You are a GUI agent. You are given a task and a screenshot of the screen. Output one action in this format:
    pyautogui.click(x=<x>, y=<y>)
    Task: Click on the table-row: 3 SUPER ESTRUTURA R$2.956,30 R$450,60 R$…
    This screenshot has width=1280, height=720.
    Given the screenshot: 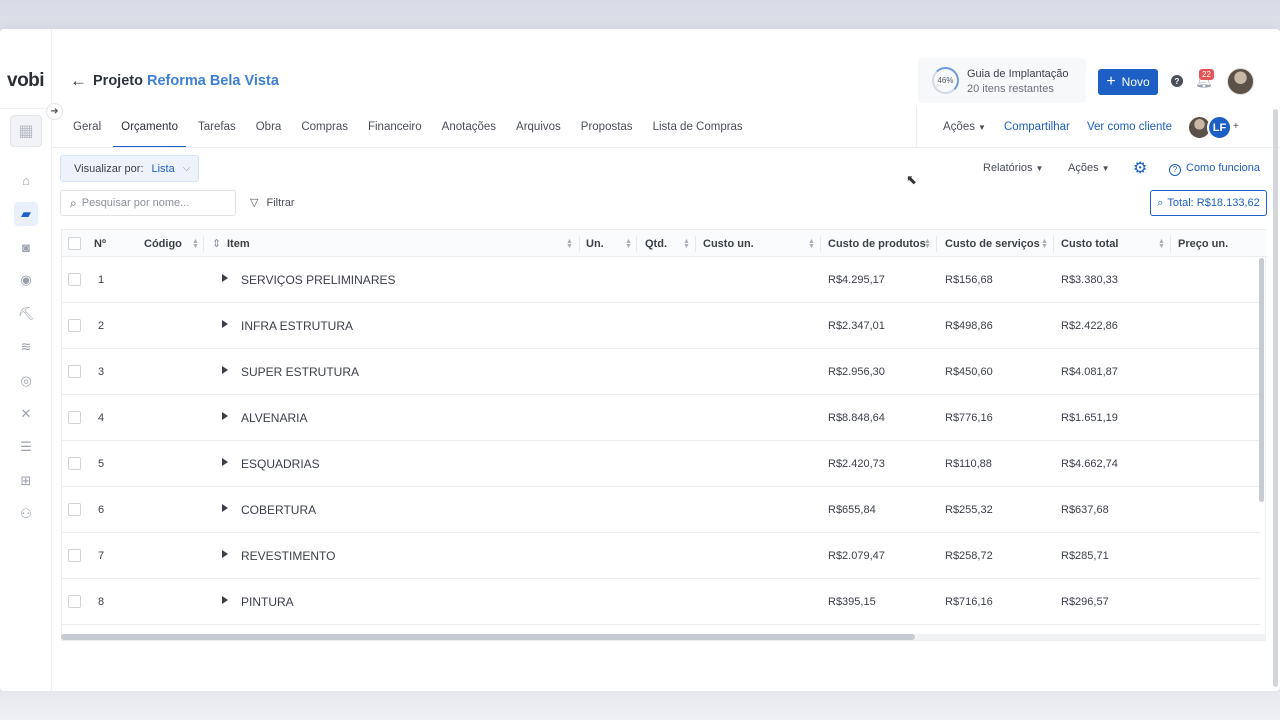 What is the action you would take?
    pyautogui.click(x=661, y=372)
    